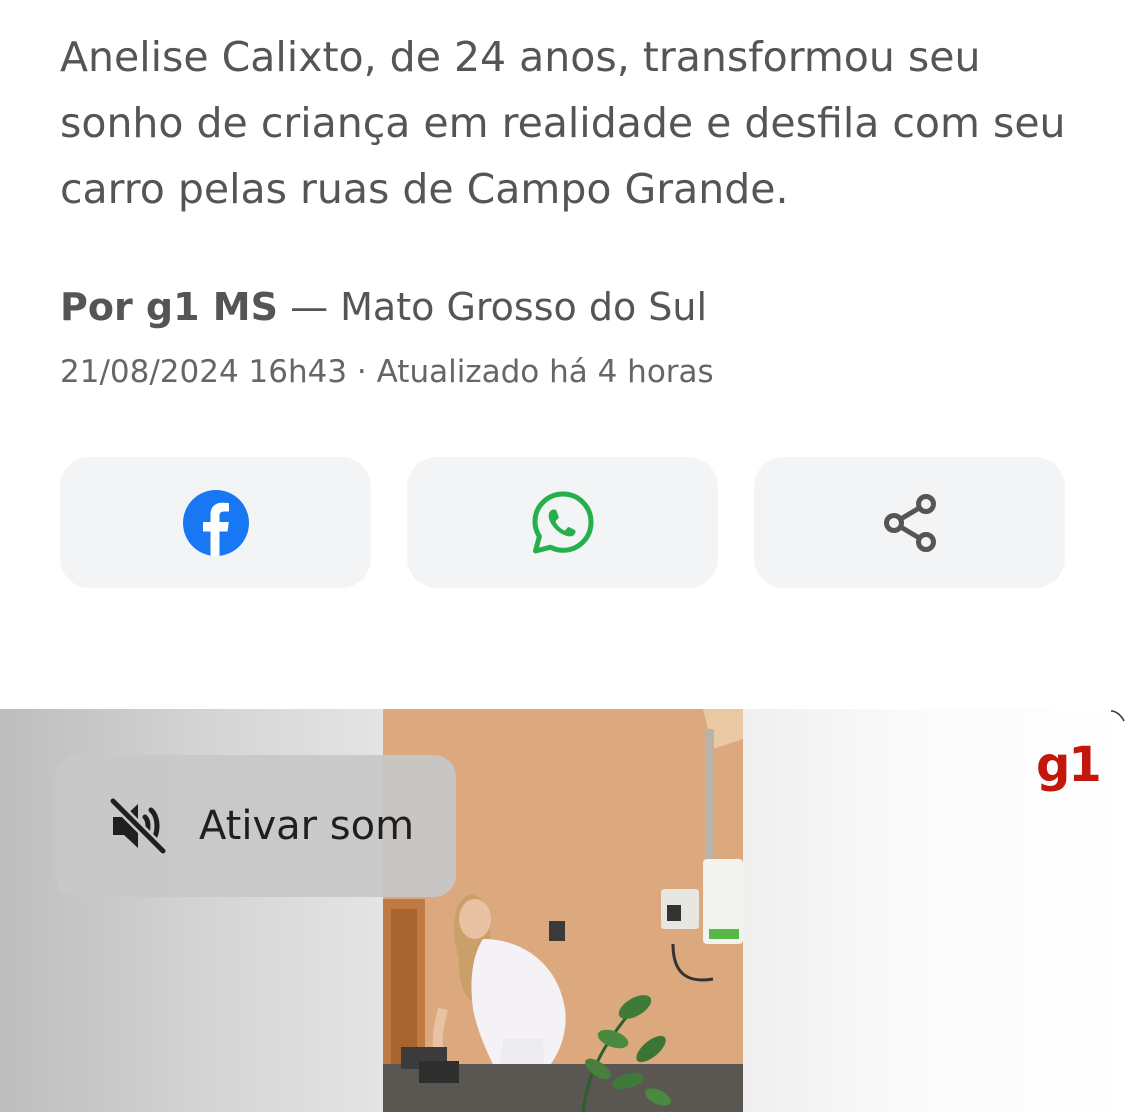 The image size is (1125, 1112). What do you see at coordinates (138, 826) in the screenshot?
I see `volume-mute-icon` at bounding box center [138, 826].